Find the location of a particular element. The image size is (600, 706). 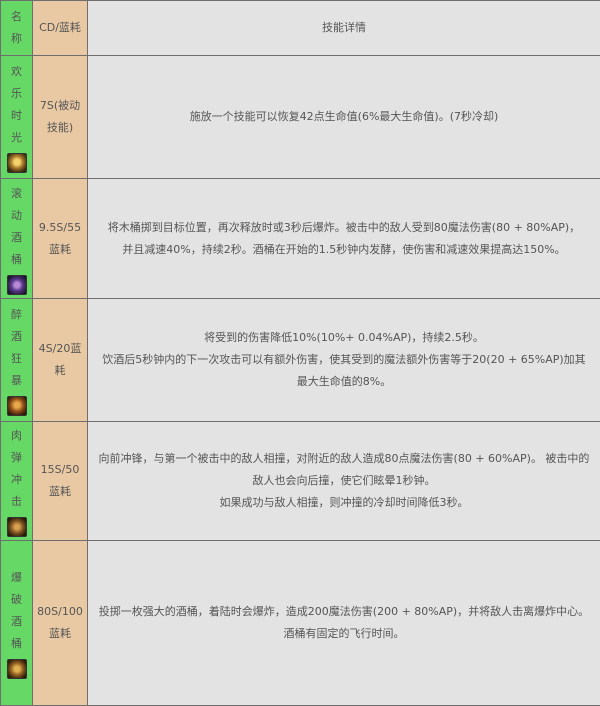

skill-name-cell: 欢乐时光 is located at coordinates (17, 117).